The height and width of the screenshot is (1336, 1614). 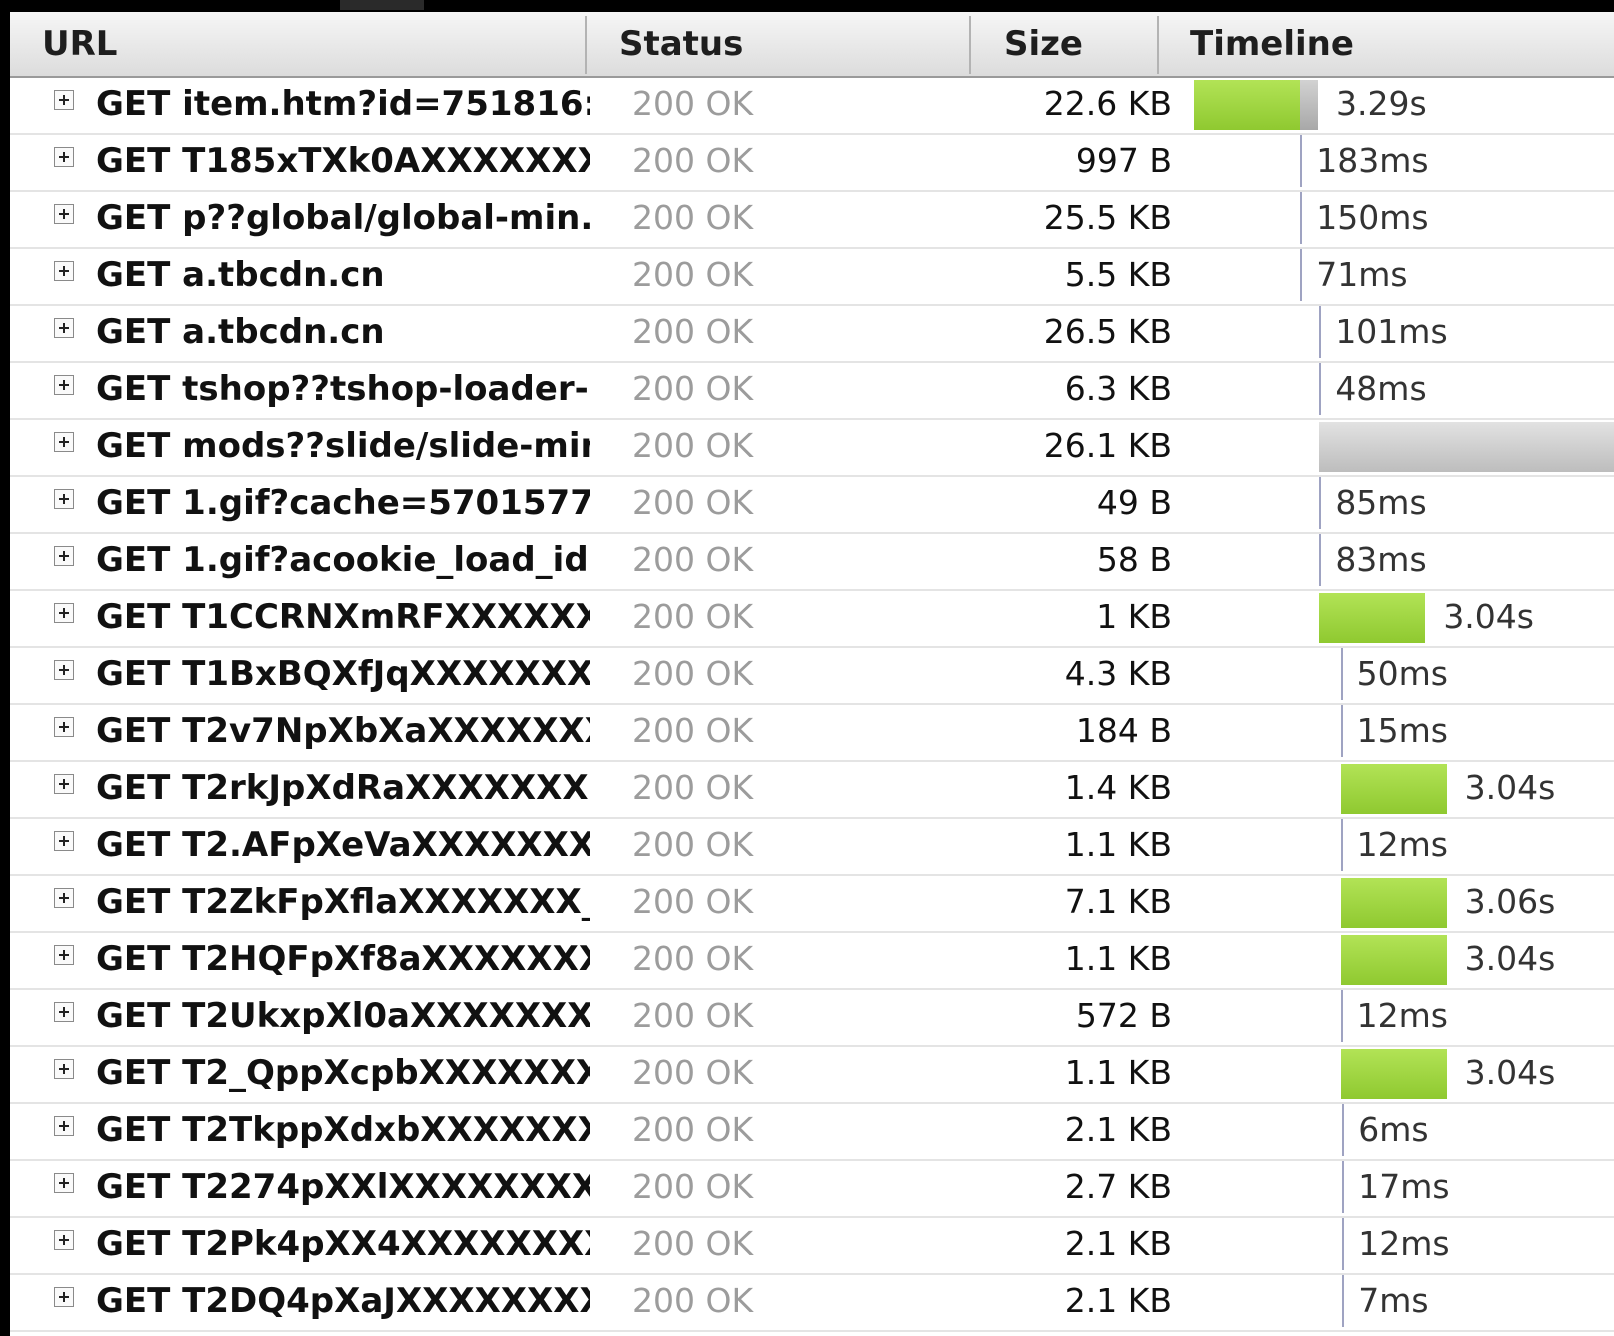 What do you see at coordinates (681, 44) in the screenshot?
I see `column-header-status: Status` at bounding box center [681, 44].